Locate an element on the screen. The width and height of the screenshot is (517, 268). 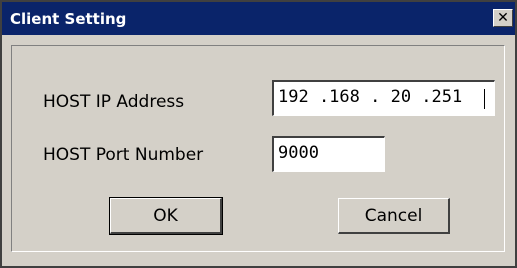
host-ip-field: 192 .168 . 20 .251 is located at coordinates (383, 98).